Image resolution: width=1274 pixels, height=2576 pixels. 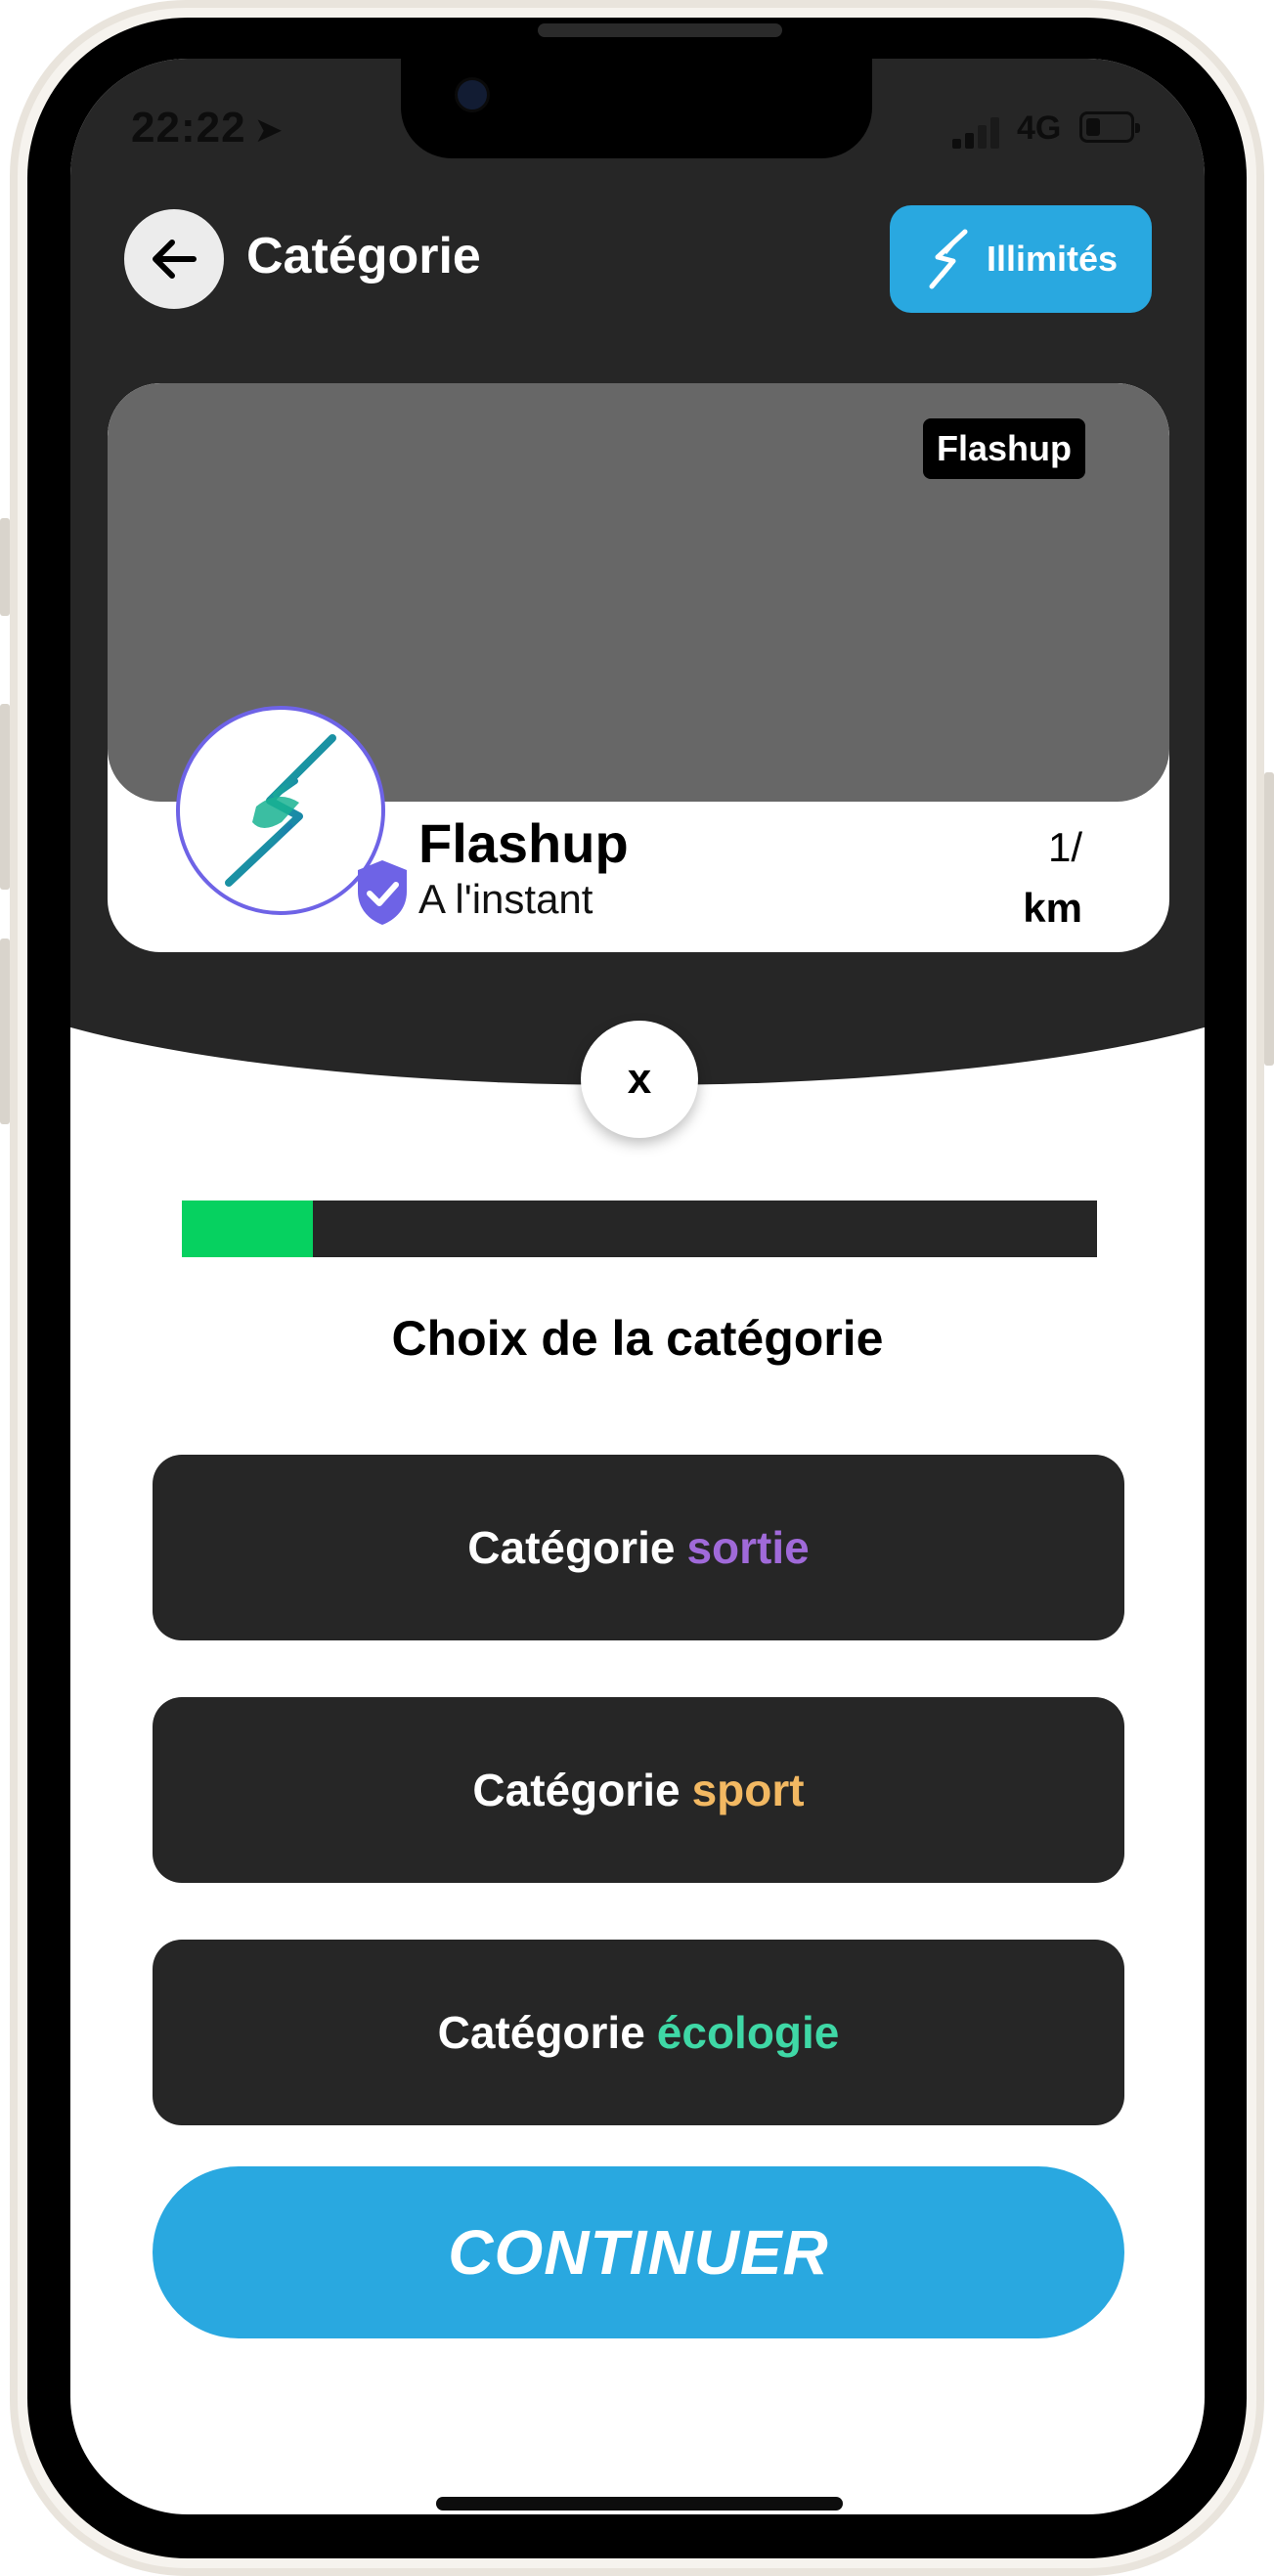 What do you see at coordinates (1269, 919) in the screenshot?
I see `power-button` at bounding box center [1269, 919].